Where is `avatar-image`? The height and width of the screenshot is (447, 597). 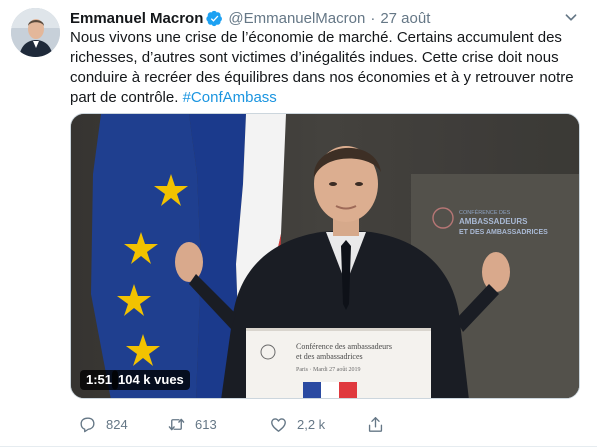 avatar-image is located at coordinates (35, 32).